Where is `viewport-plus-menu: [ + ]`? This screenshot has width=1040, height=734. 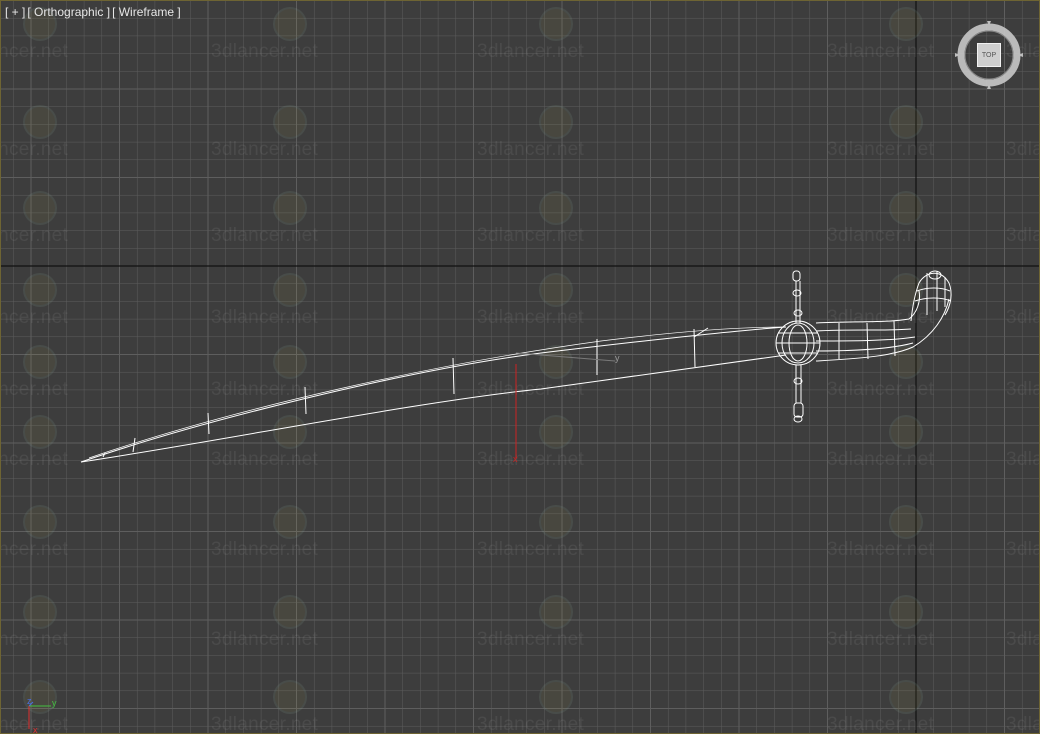 viewport-plus-menu: [ + ] is located at coordinates (15, 12).